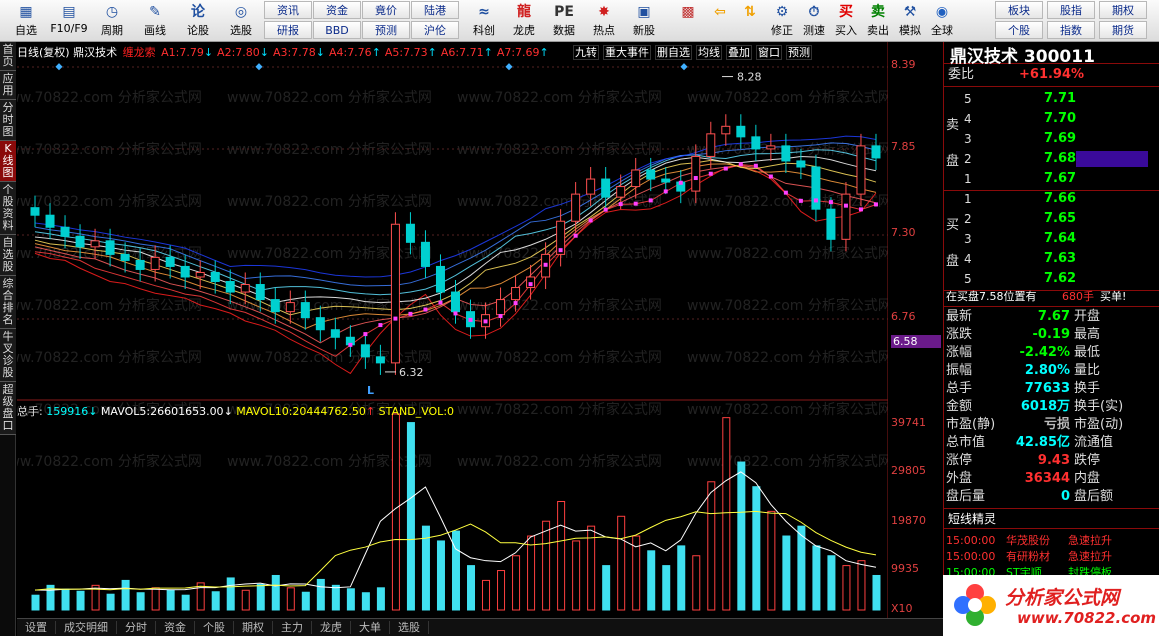  I want to click on buy-level-row: 2 7.65, so click(1051, 219).